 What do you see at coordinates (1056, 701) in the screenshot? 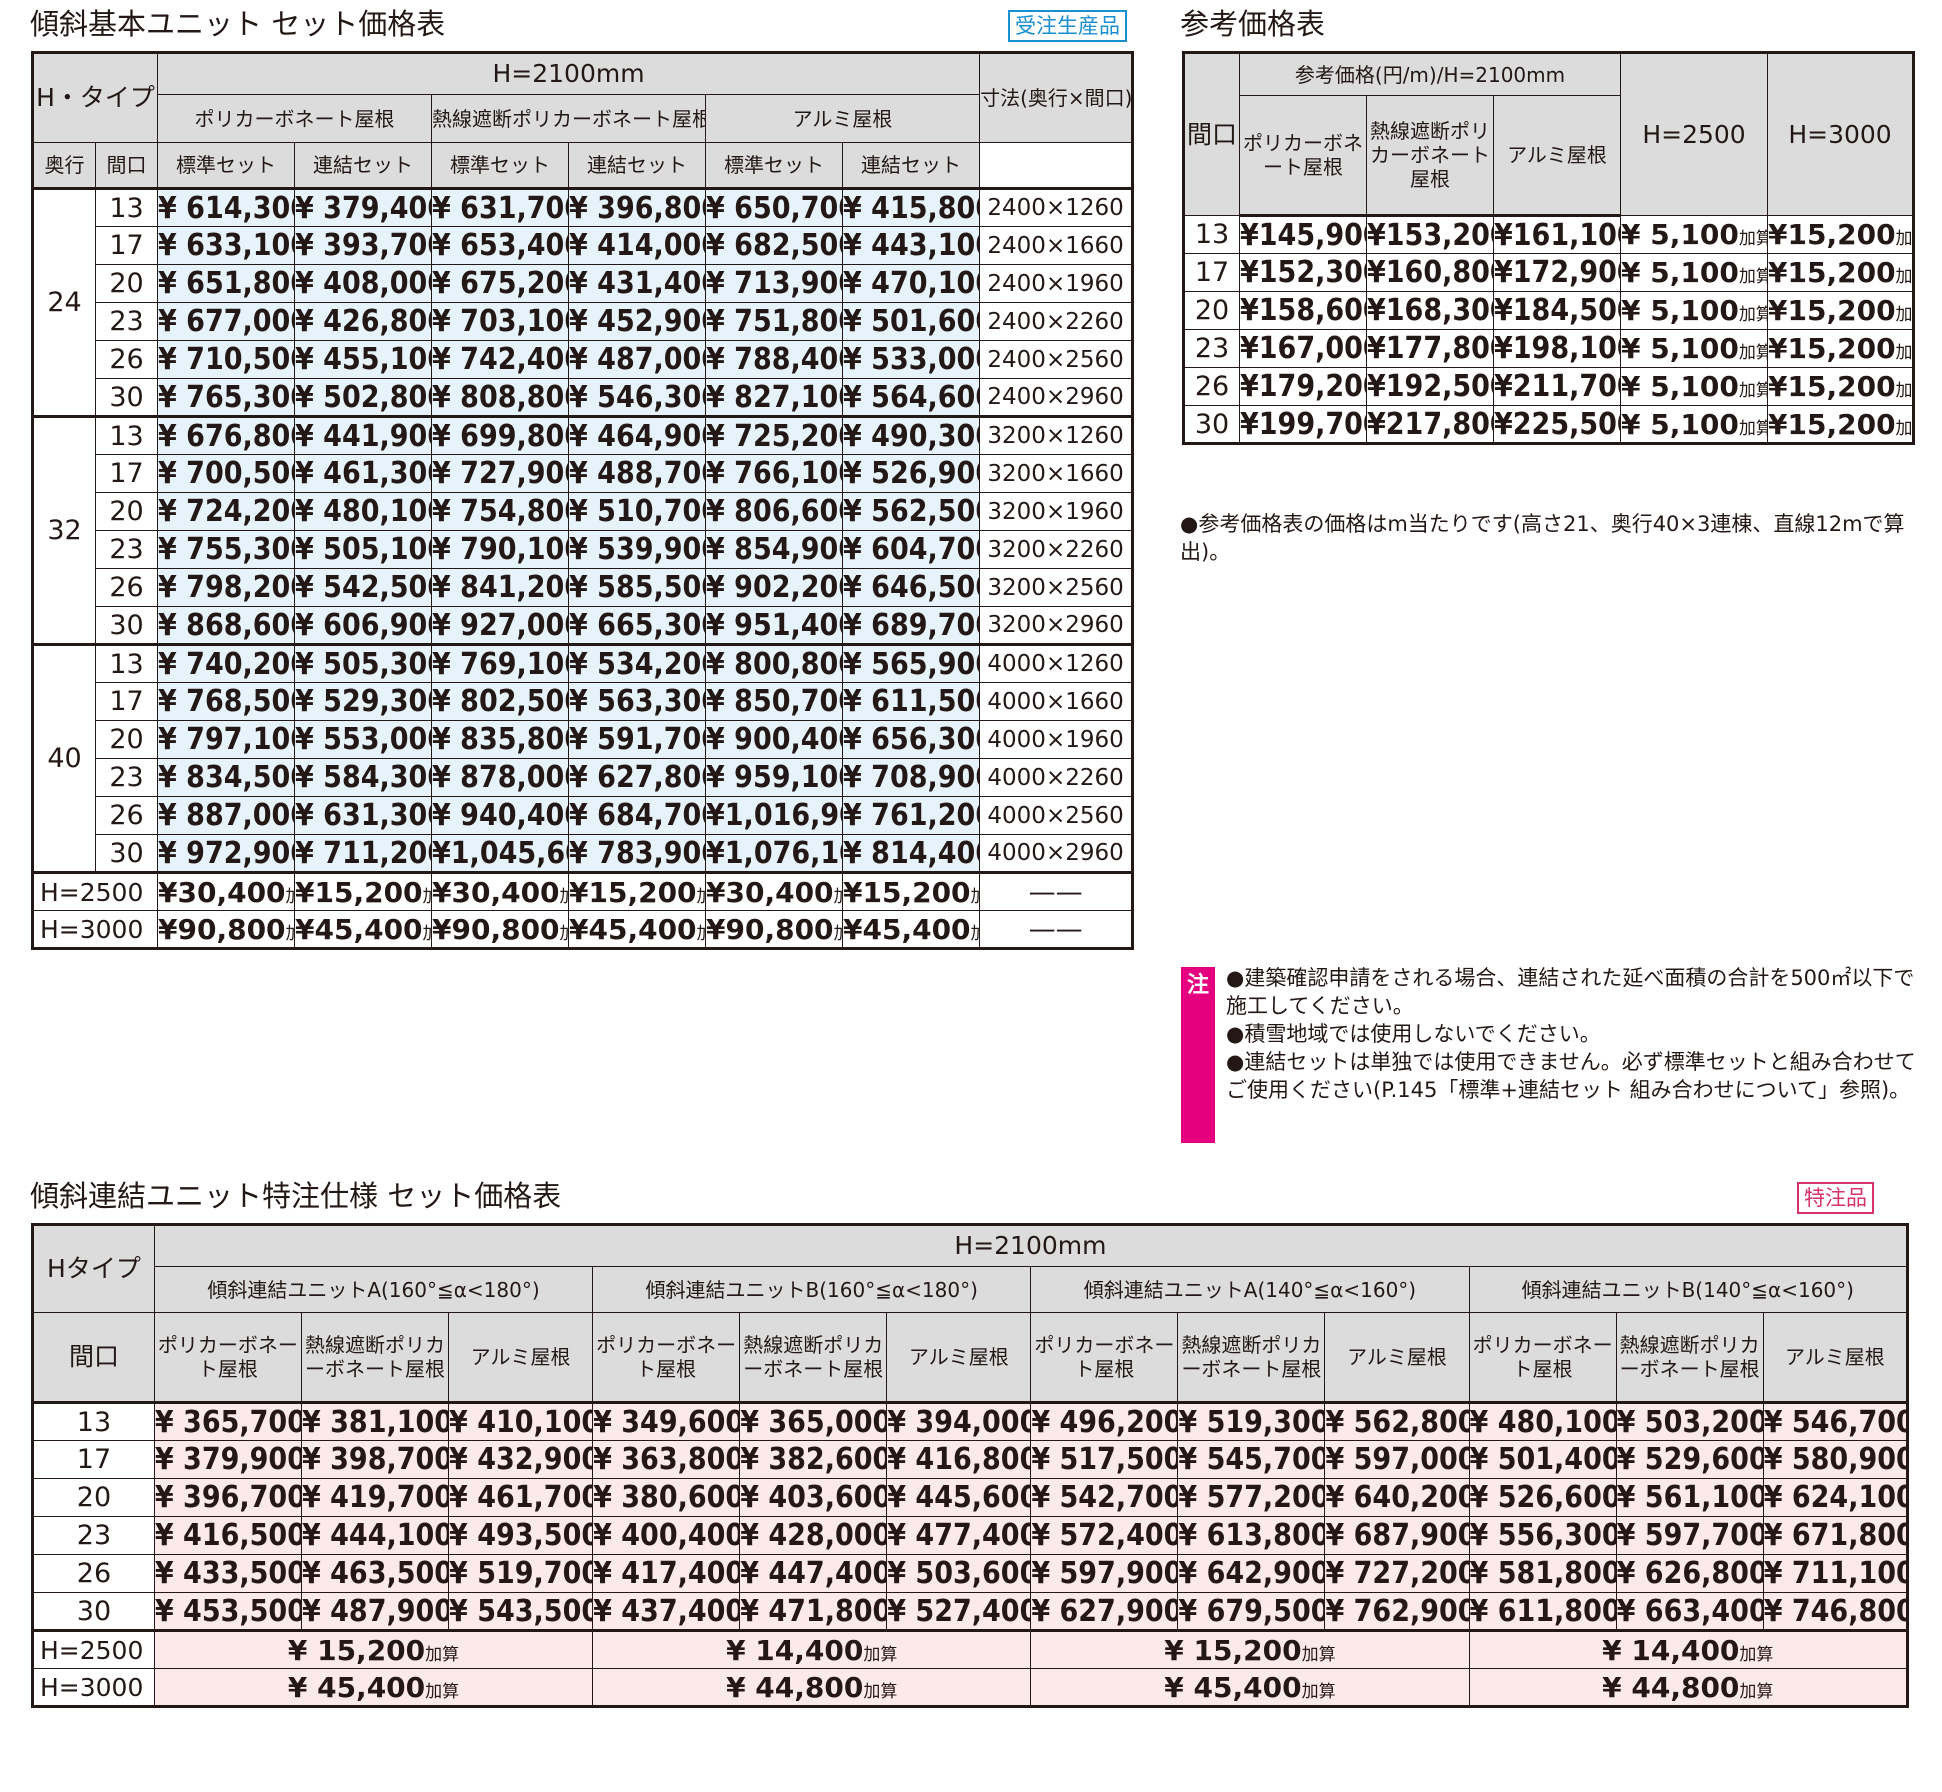
I see `dimension-cell: 4000×1660` at bounding box center [1056, 701].